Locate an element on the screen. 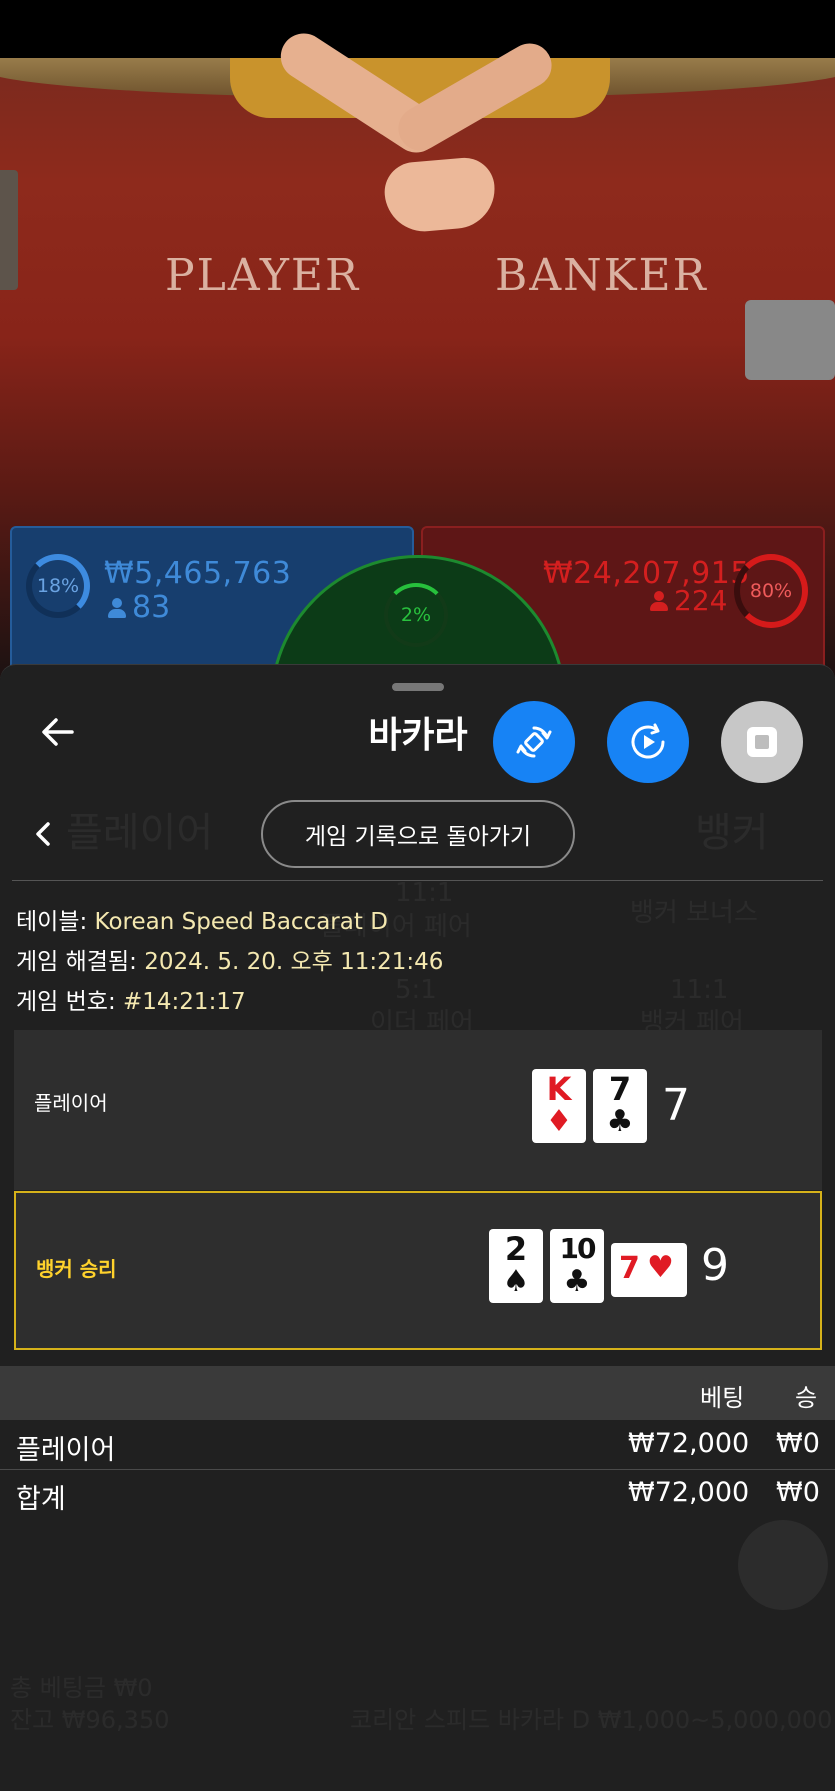  ghost-menu-button is located at coordinates (783, 1565).